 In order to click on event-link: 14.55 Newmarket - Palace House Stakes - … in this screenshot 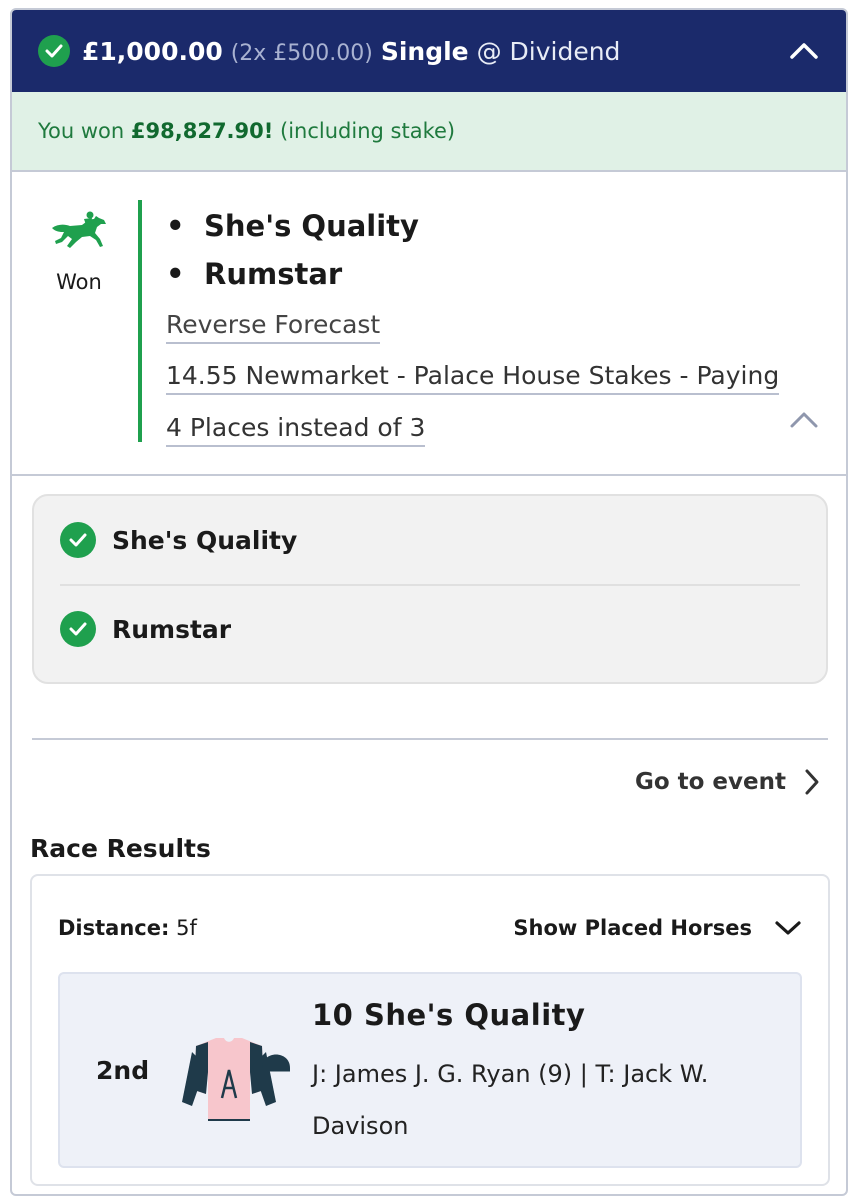, I will do `click(478, 402)`.